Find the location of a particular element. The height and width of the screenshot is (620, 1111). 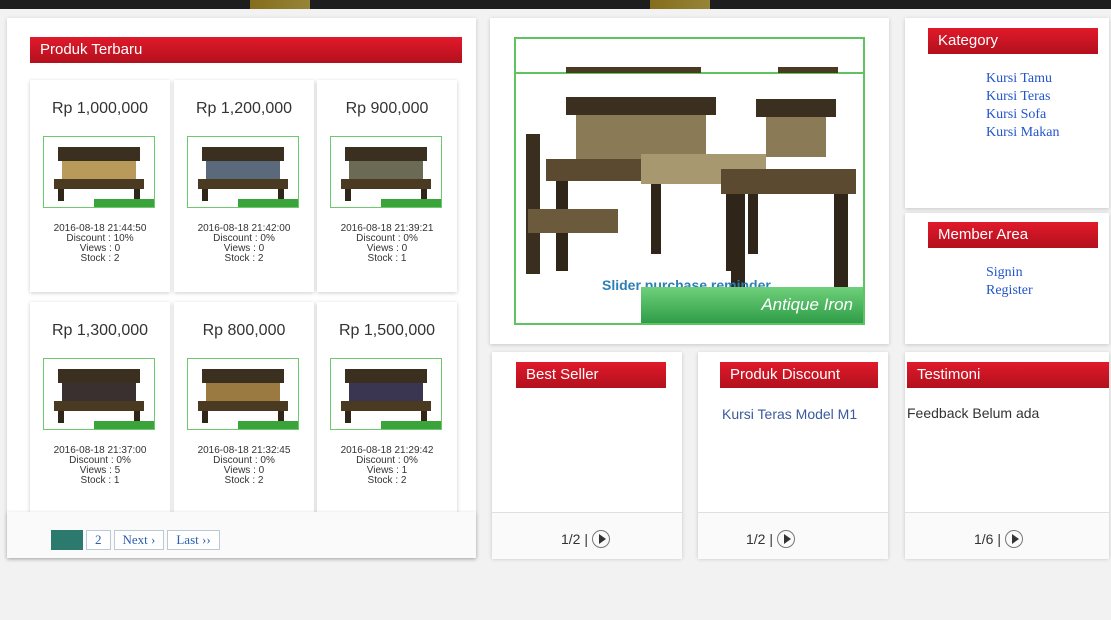

member-area-title: Member Area is located at coordinates (1013, 235).